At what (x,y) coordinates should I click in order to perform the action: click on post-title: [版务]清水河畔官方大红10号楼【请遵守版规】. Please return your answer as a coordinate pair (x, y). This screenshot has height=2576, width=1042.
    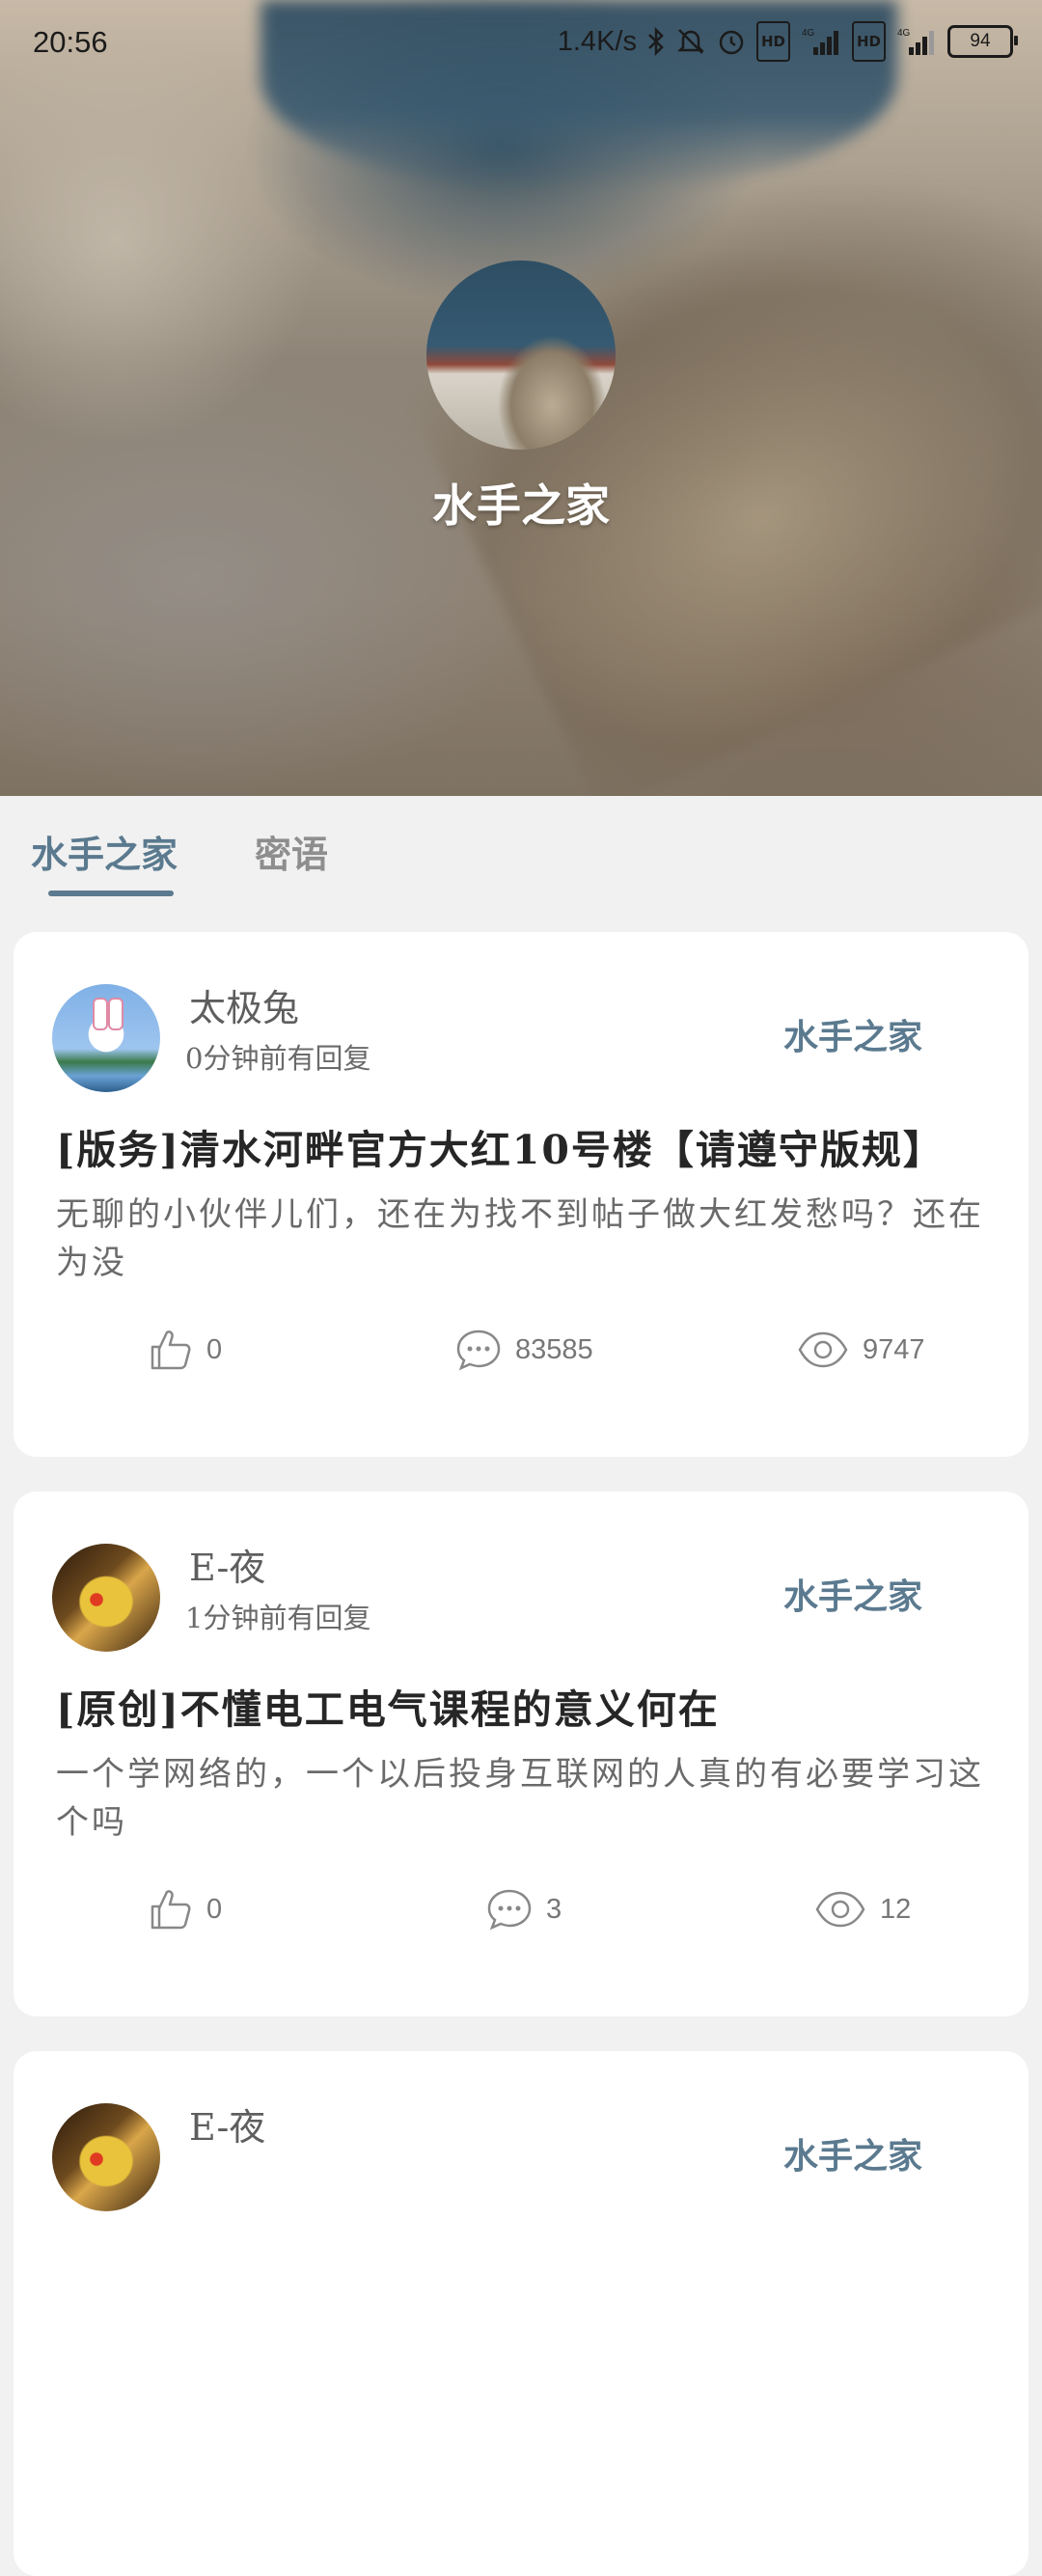
    Looking at the image, I should click on (528, 1146).